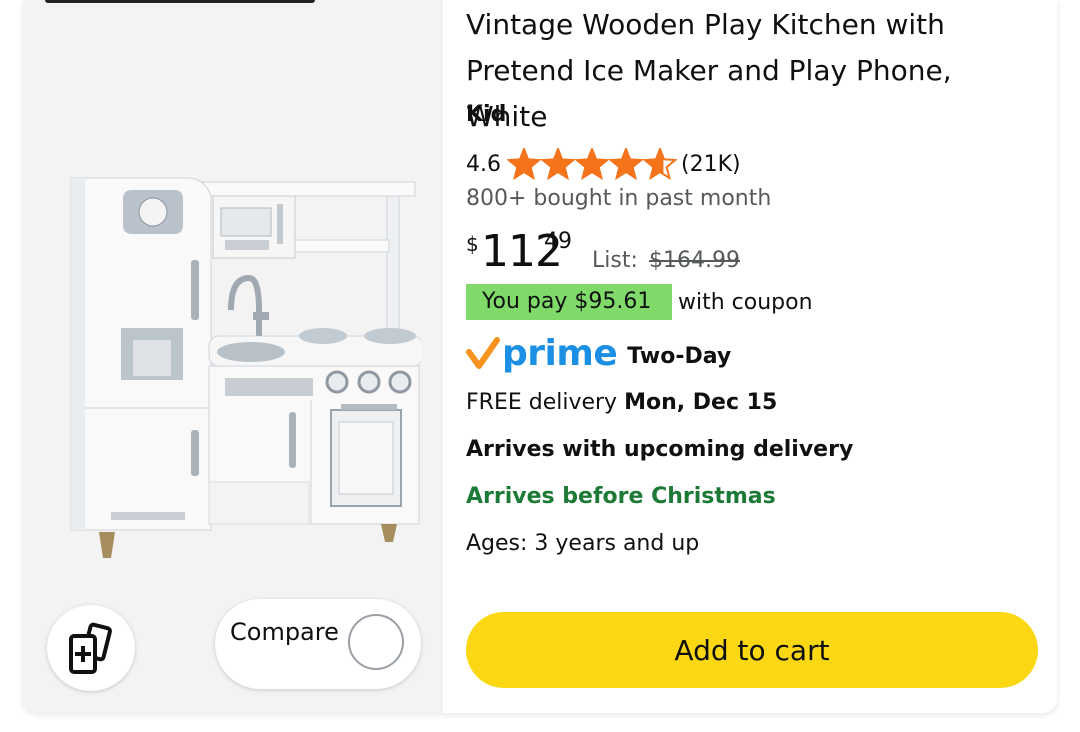 This screenshot has width=1080, height=732. Describe the element at coordinates (560, 353) in the screenshot. I see `prime-logo-text: prime` at that location.